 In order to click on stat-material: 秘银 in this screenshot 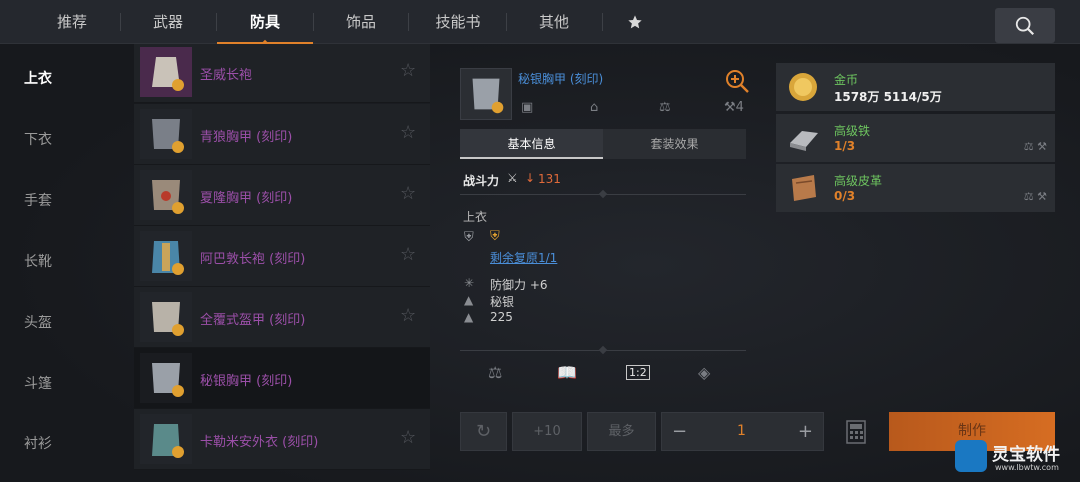, I will do `click(502, 302)`.